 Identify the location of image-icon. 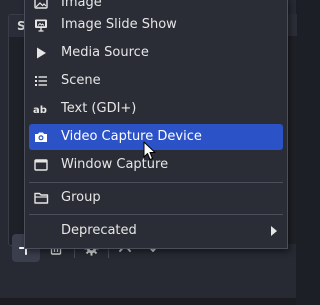
(41, 5).